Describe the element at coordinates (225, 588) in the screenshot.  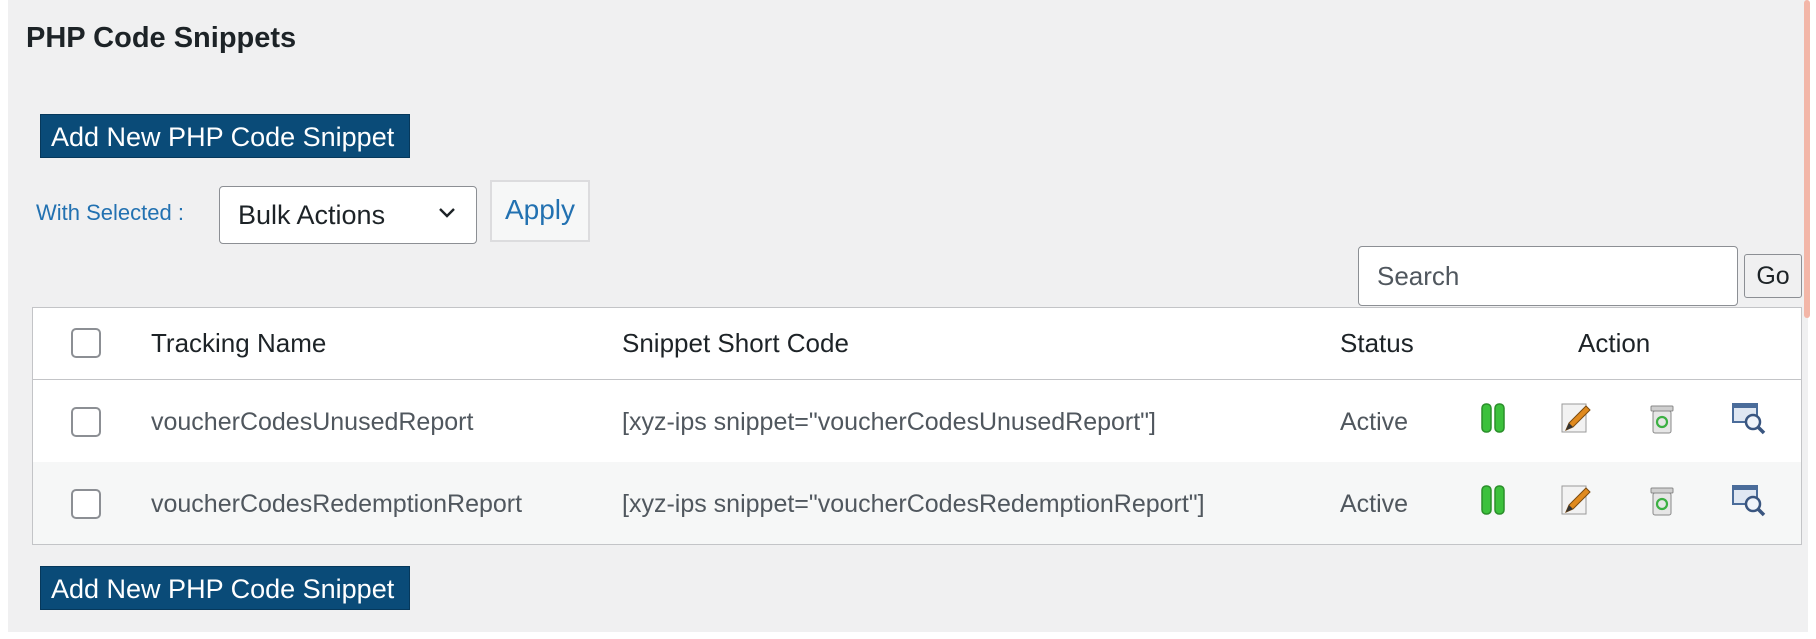
I see `add-new-snippet-button-bottom: Add New PHP Code Snippet` at that location.